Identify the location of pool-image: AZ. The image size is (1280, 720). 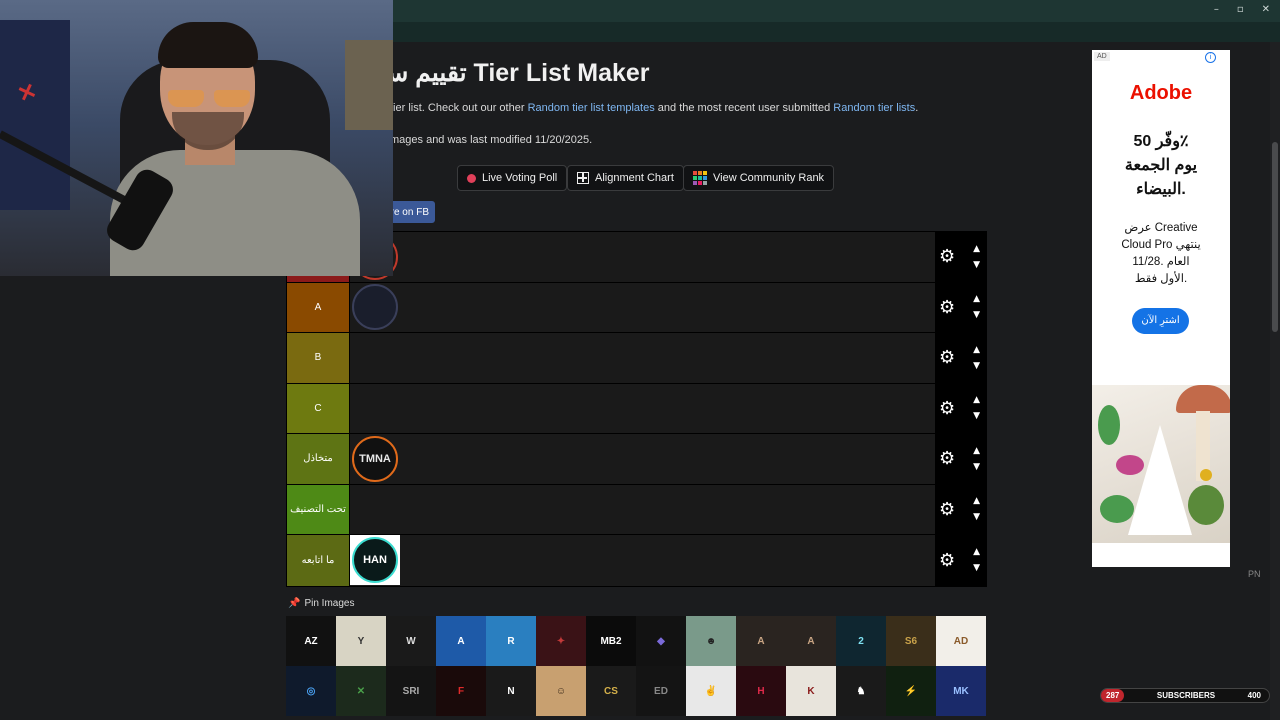
(311, 641).